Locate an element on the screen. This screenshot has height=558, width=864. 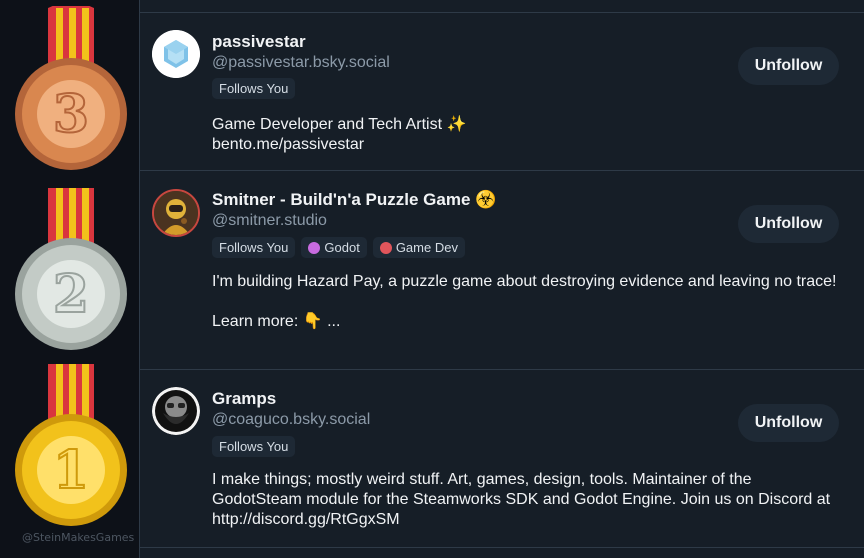
bronze-medal-icon: 3 is located at coordinates (71, 93).